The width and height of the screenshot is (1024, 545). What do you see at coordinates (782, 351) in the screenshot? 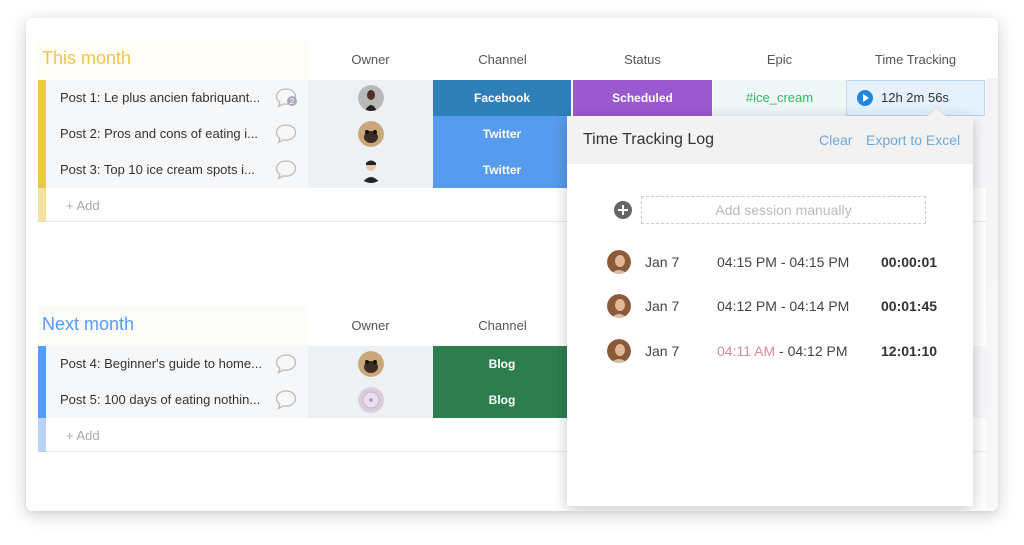
I see `session-range: 04:11 AM - 04:12 PM` at bounding box center [782, 351].